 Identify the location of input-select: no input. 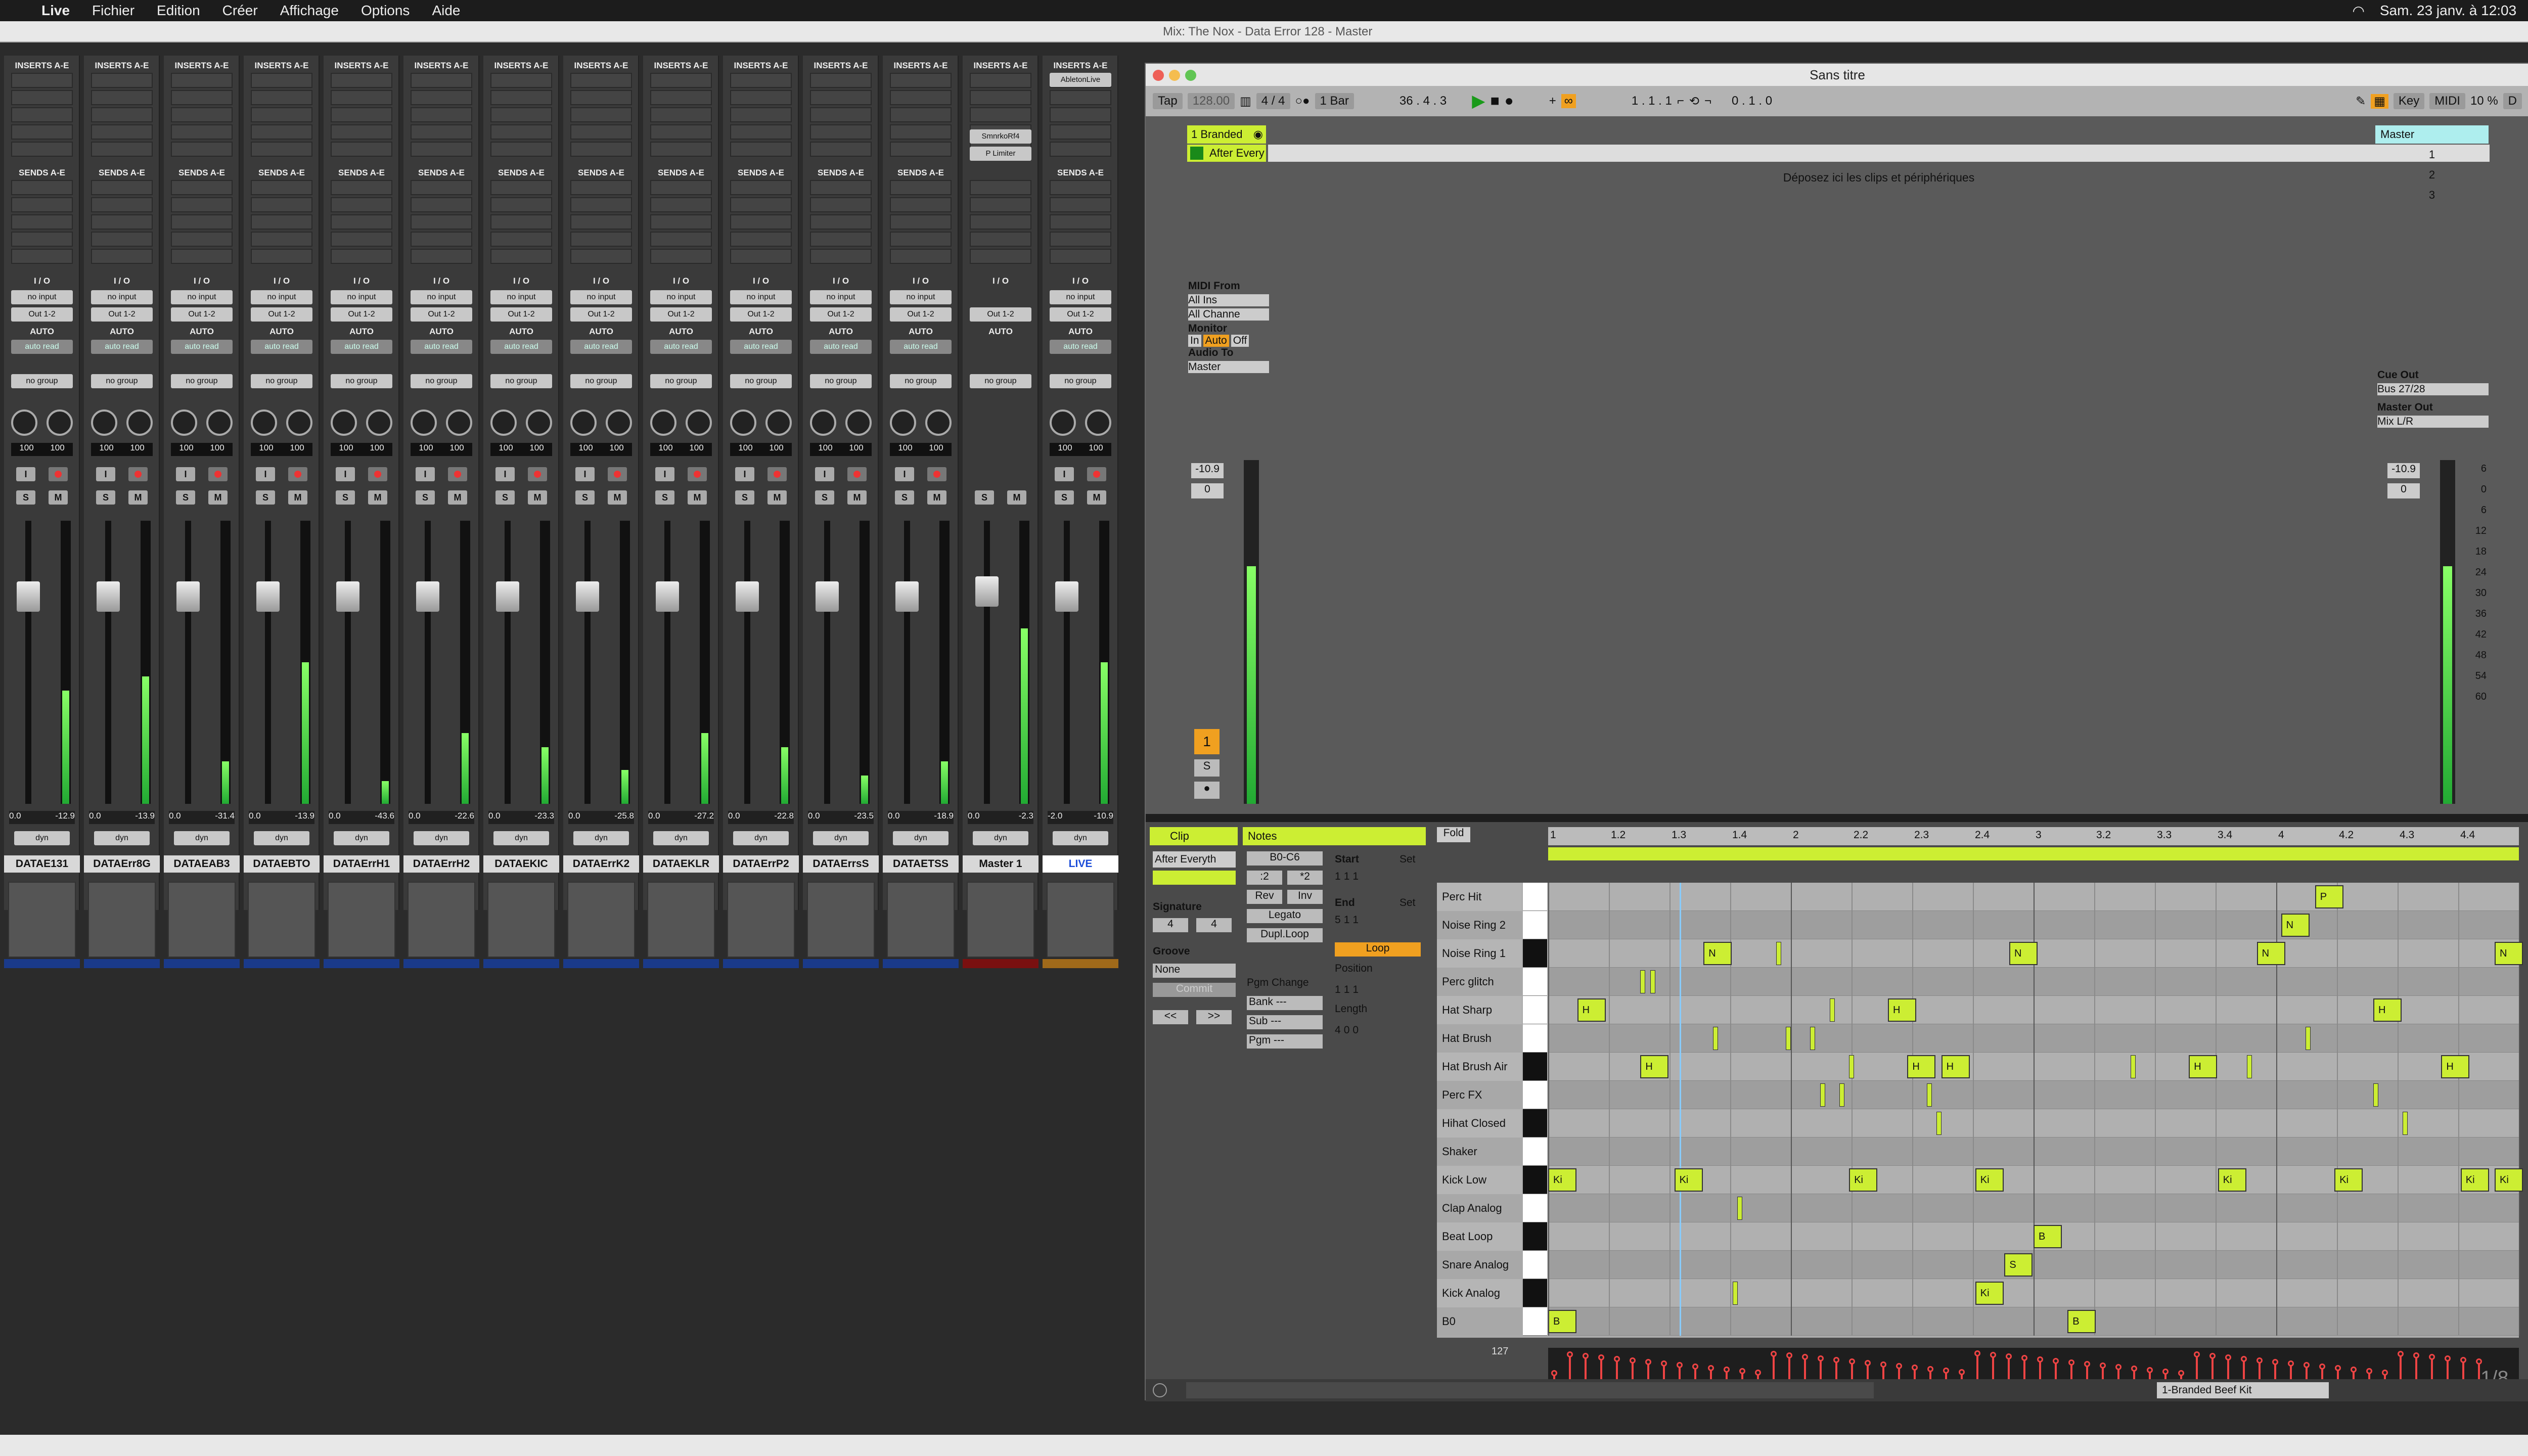
(841, 297).